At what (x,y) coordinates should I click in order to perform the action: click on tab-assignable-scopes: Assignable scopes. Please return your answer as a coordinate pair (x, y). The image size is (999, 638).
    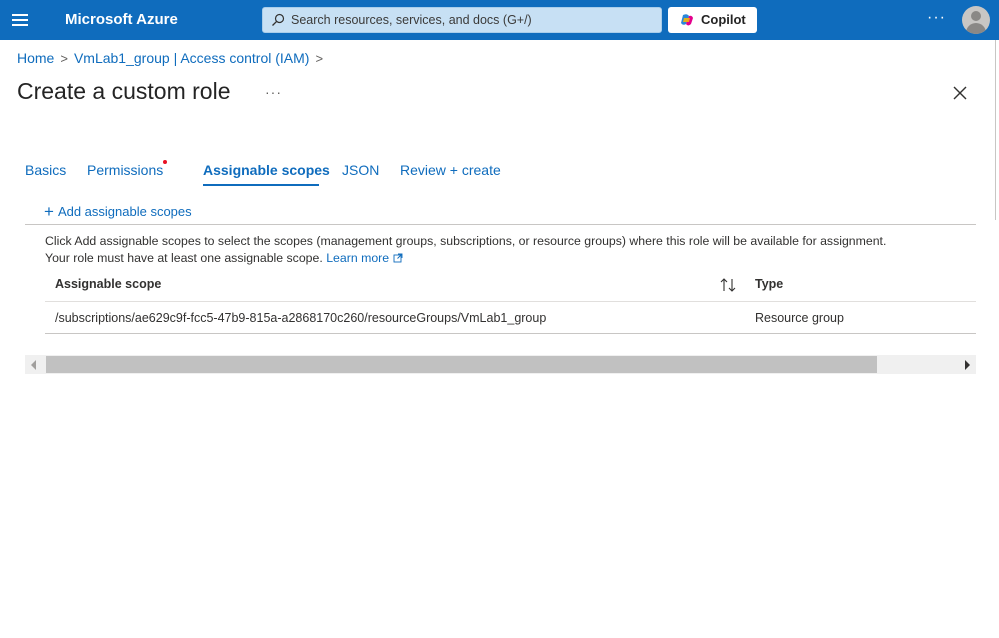
    Looking at the image, I should click on (266, 170).